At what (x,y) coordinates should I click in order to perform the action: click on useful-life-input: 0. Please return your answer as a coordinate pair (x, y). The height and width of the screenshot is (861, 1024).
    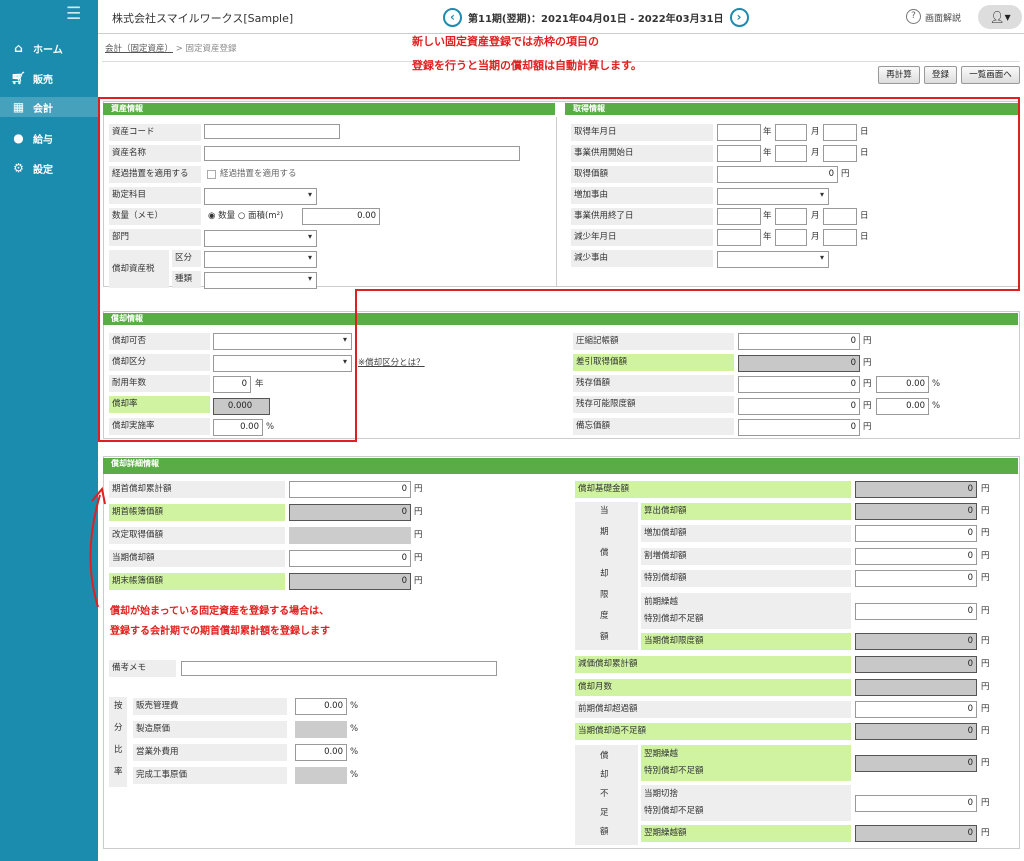
    Looking at the image, I should click on (232, 384).